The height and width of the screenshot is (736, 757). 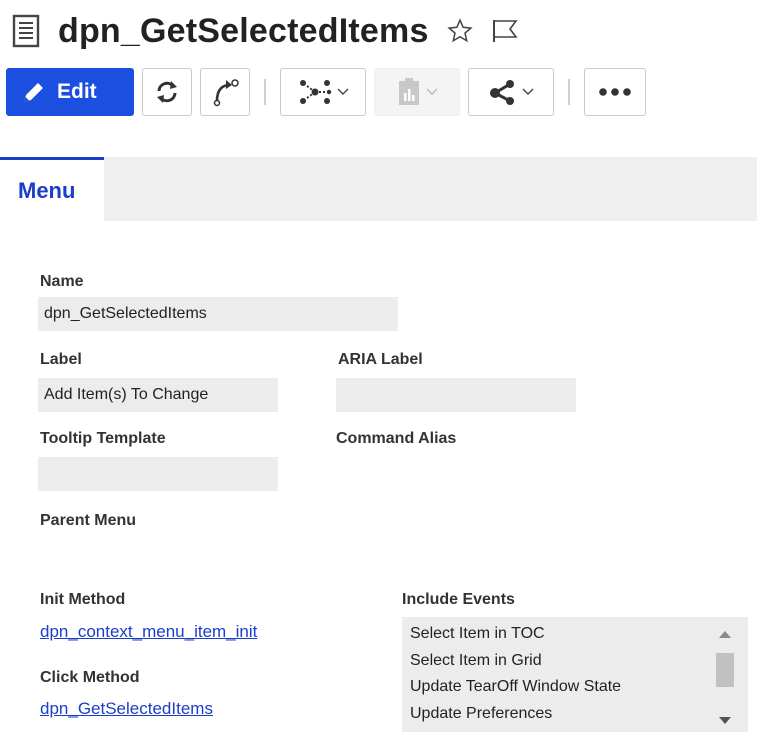 I want to click on more-actions-button, so click(x=615, y=92).